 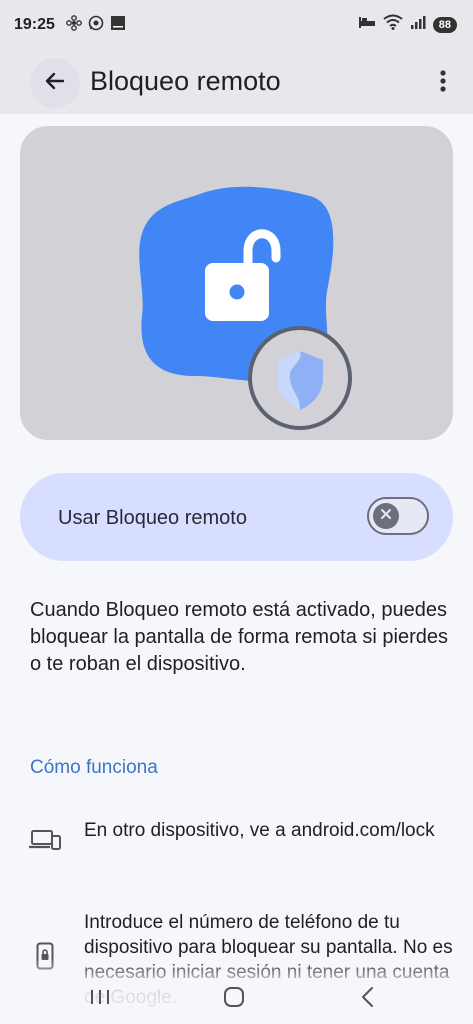 I want to click on battery-indicator: 88, so click(x=444, y=24).